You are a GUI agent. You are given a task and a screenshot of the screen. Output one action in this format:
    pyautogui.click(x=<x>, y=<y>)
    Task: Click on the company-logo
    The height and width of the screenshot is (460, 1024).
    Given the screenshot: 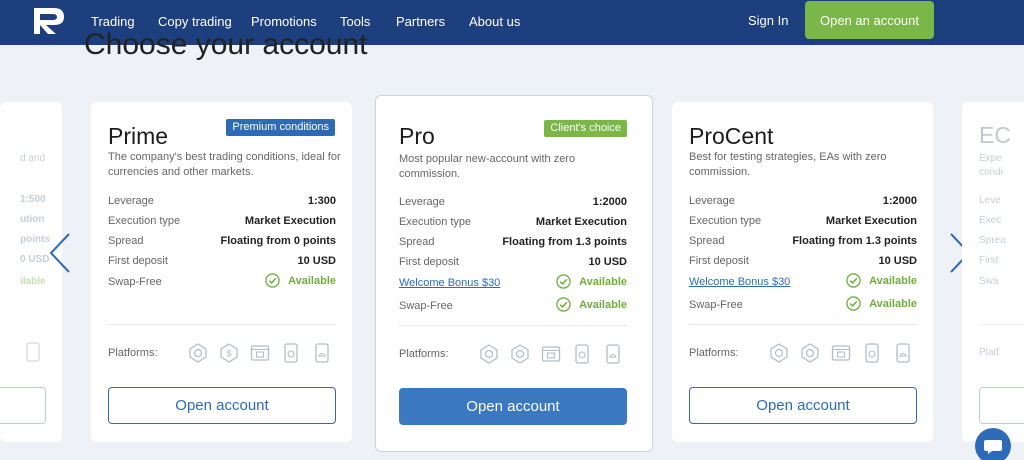 What is the action you would take?
    pyautogui.click(x=49, y=21)
    